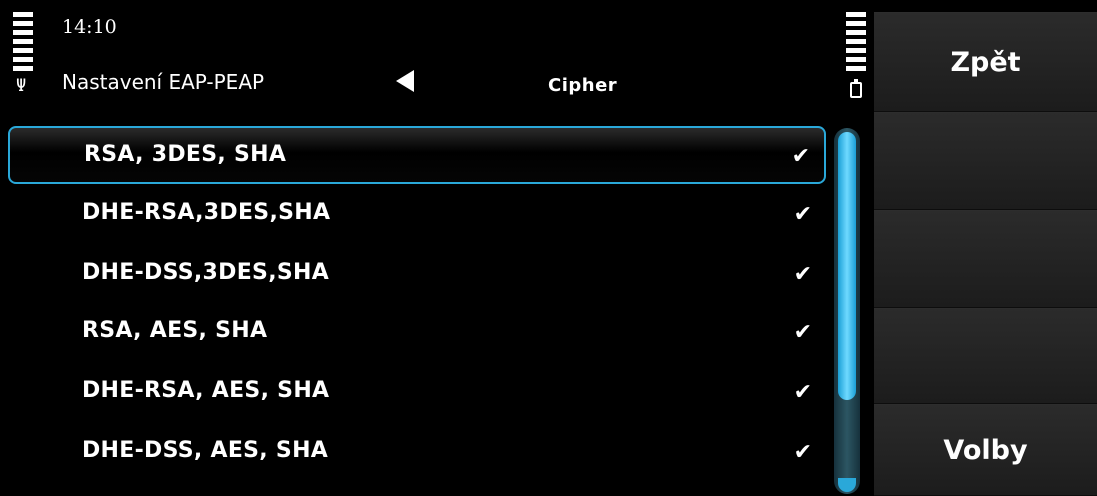  I want to click on list-item-label: DHE-DSS,3DES,SHA, so click(206, 272).